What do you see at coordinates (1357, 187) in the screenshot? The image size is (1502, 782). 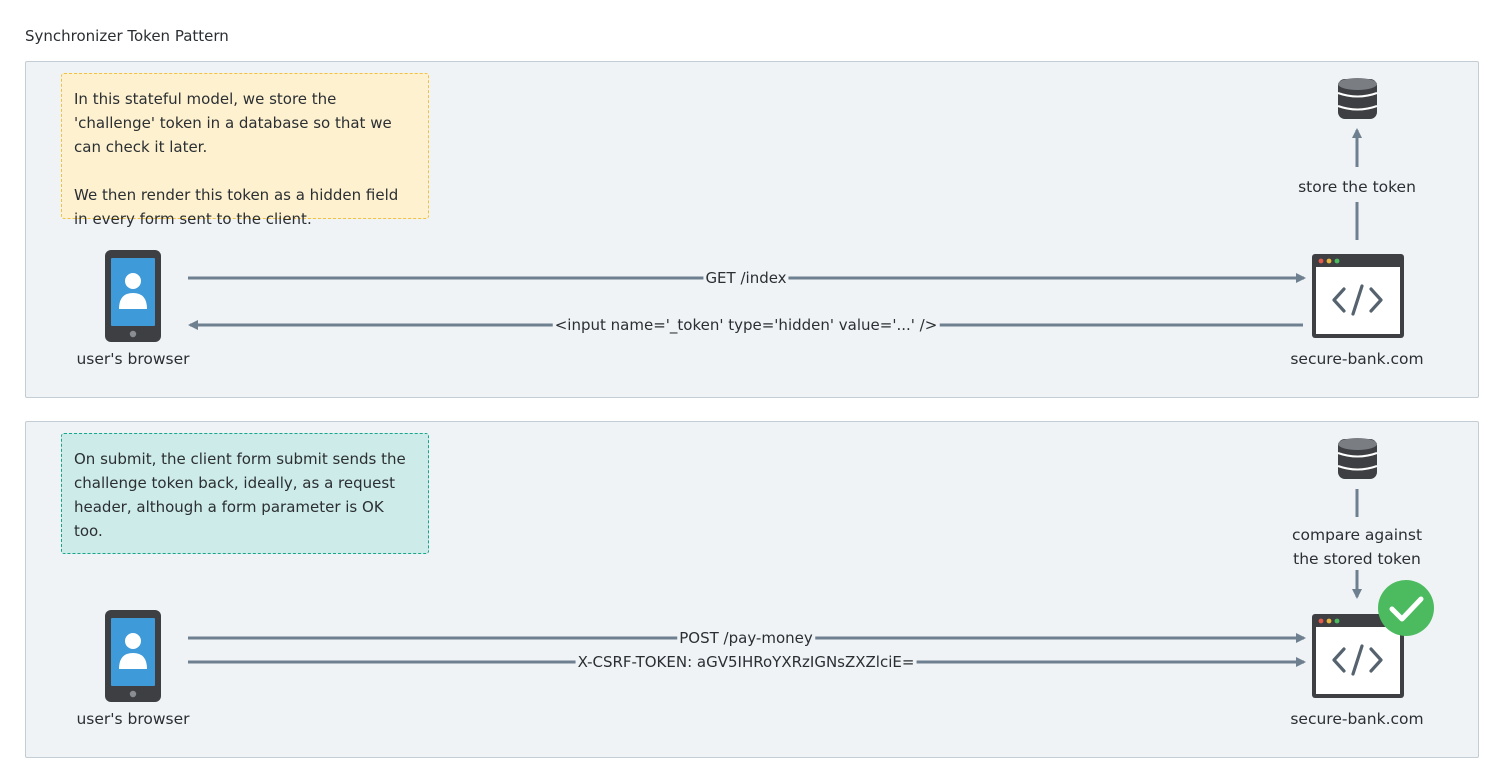 I see `store-token-label: store the token` at bounding box center [1357, 187].